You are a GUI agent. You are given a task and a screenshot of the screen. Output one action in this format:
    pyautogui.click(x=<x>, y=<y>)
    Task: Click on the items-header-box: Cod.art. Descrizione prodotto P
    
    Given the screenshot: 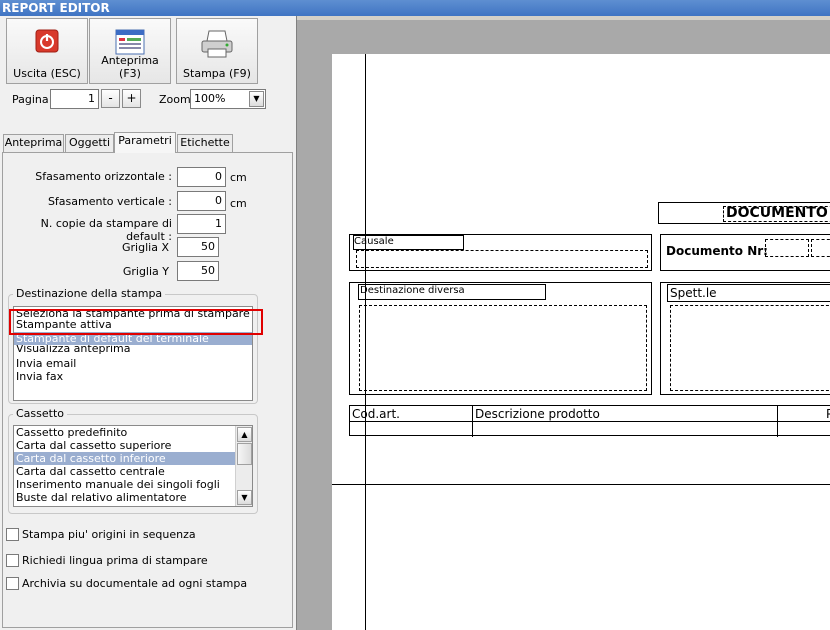 What is the action you would take?
    pyautogui.click(x=589, y=421)
    